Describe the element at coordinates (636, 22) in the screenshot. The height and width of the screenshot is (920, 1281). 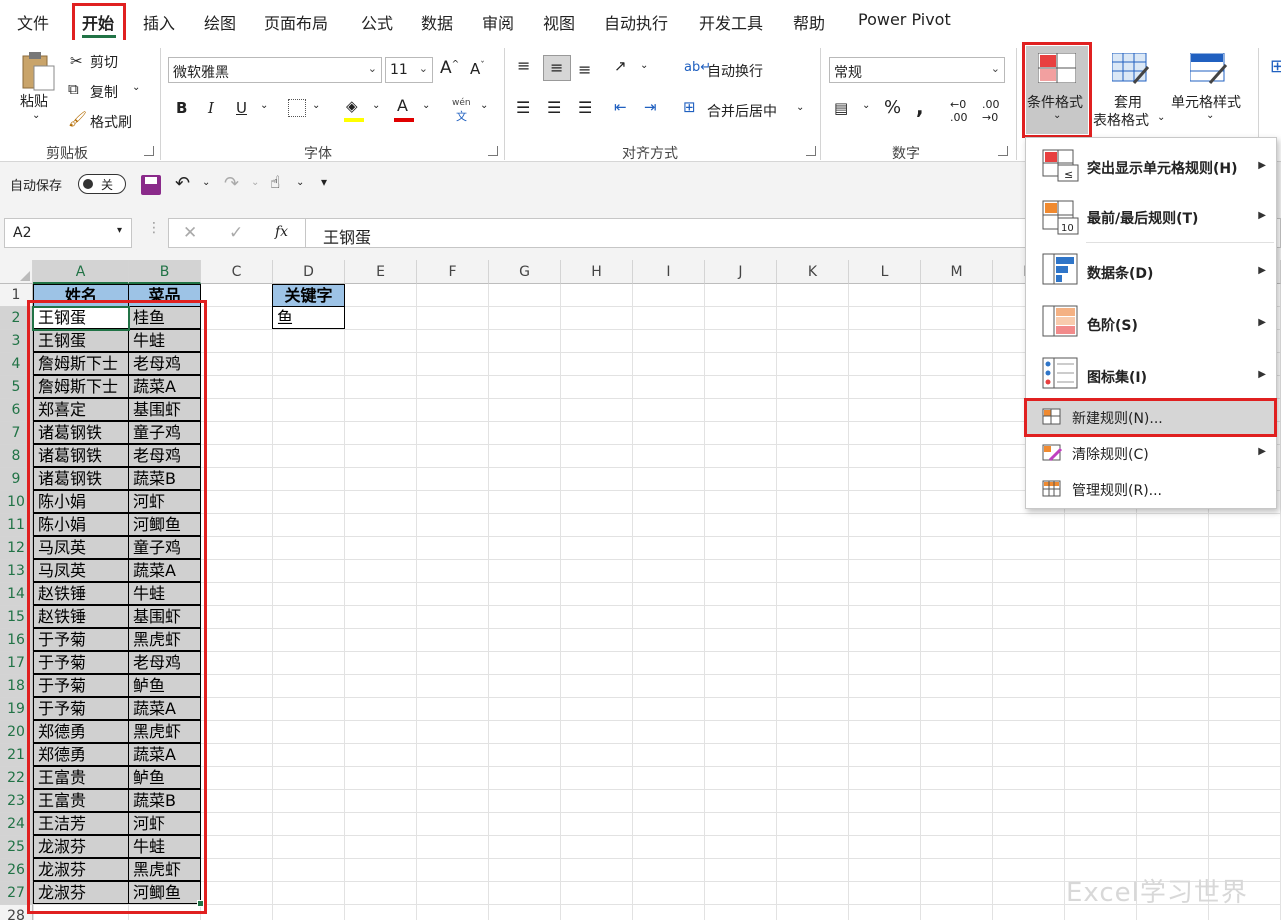
I see `tab-automate: 自动执行` at that location.